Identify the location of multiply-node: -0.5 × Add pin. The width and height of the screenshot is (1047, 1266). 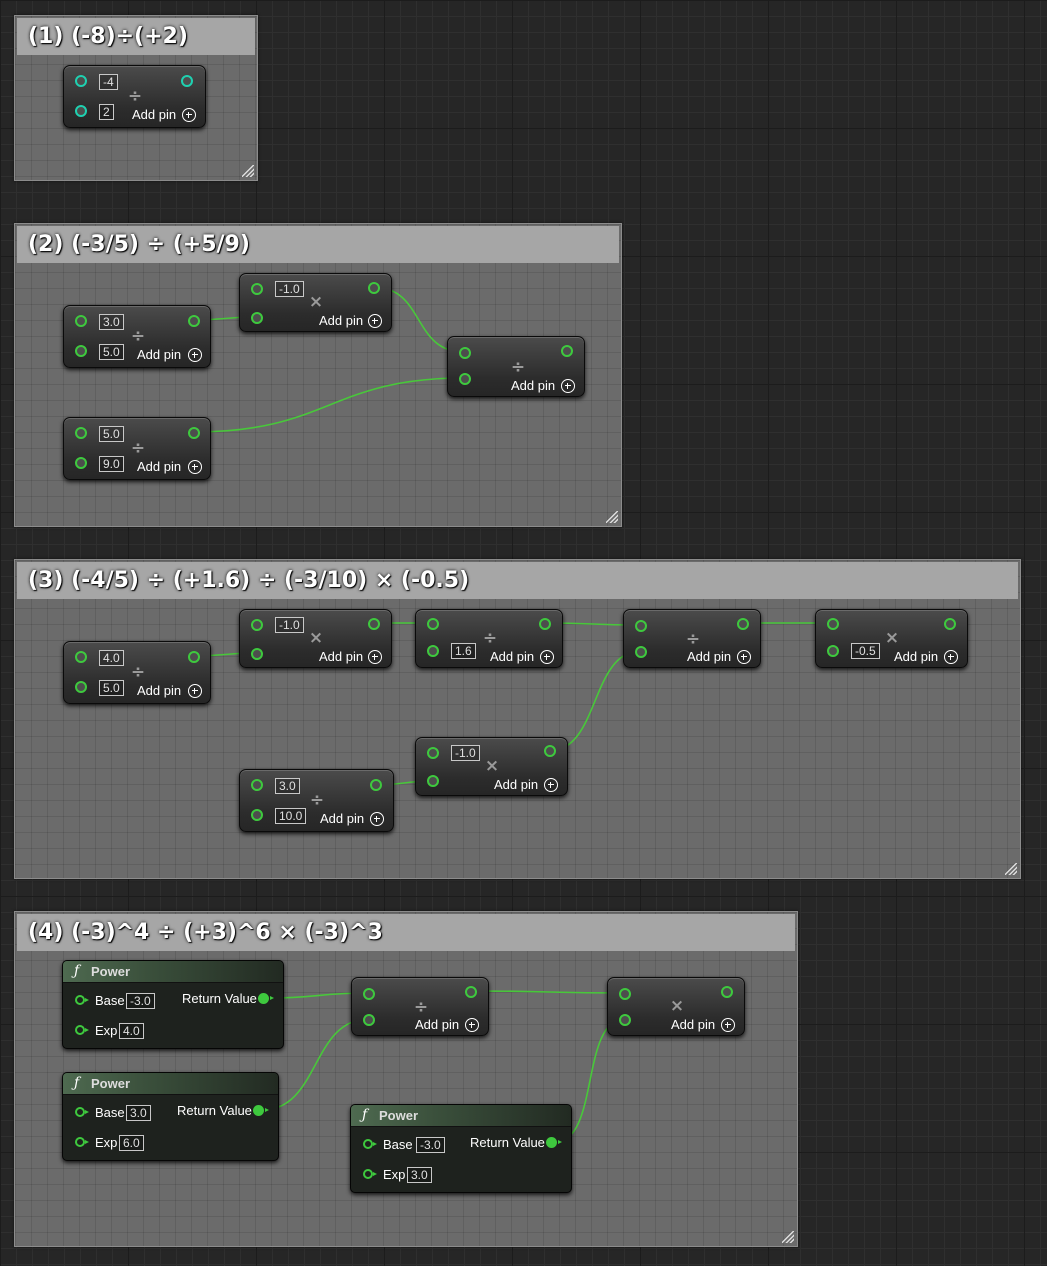
(891, 638).